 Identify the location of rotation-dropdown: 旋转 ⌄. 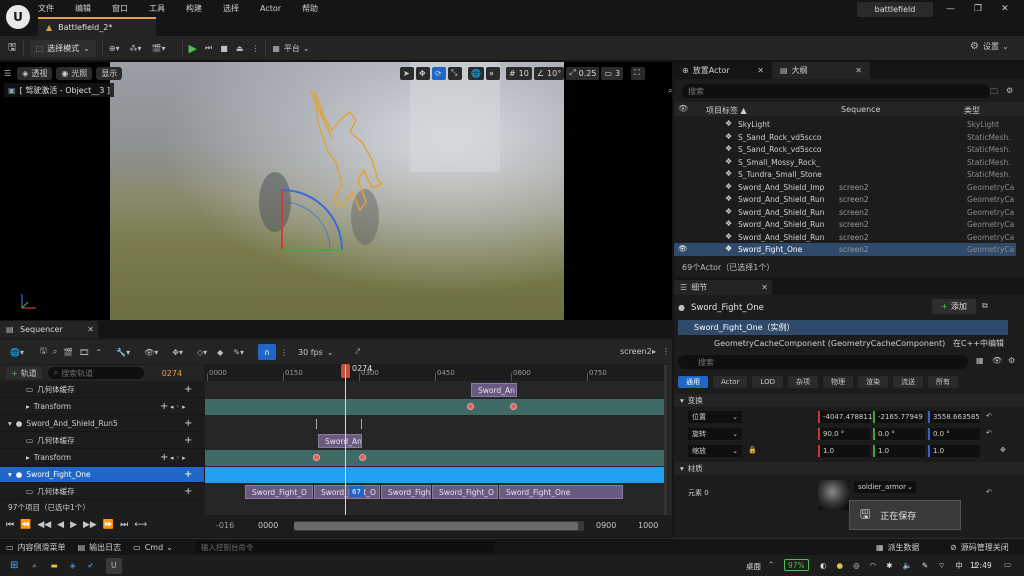
(715, 434).